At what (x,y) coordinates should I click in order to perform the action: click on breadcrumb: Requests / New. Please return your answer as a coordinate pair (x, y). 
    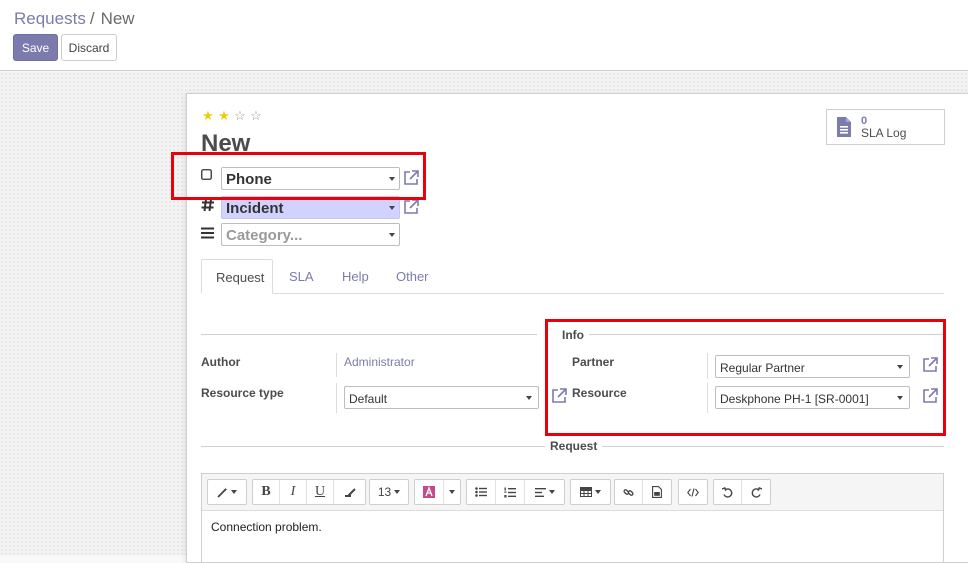
    Looking at the image, I should click on (74, 19).